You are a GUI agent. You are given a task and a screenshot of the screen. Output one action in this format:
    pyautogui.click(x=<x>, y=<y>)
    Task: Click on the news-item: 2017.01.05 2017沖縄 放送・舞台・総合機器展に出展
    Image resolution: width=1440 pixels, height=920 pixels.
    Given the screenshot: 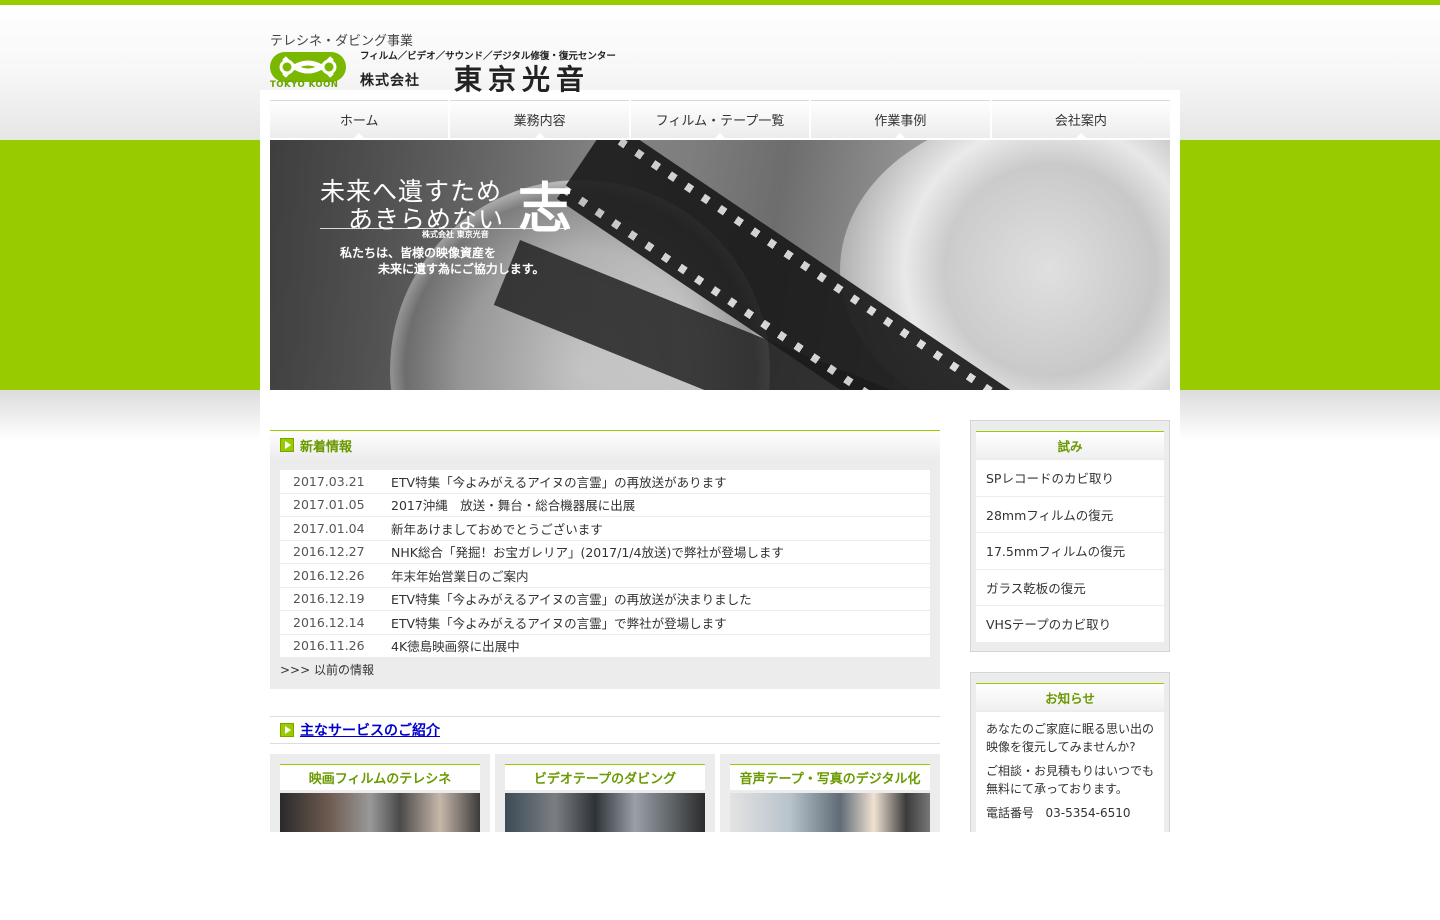 What is the action you would take?
    pyautogui.click(x=605, y=504)
    